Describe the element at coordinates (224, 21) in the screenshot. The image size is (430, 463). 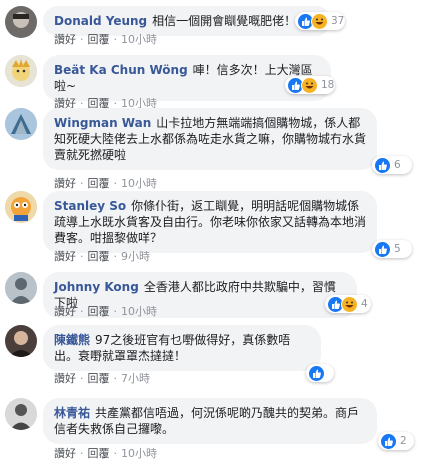
I see `comment-text: 相信一個開會瞓覺嘅肥佬！` at that location.